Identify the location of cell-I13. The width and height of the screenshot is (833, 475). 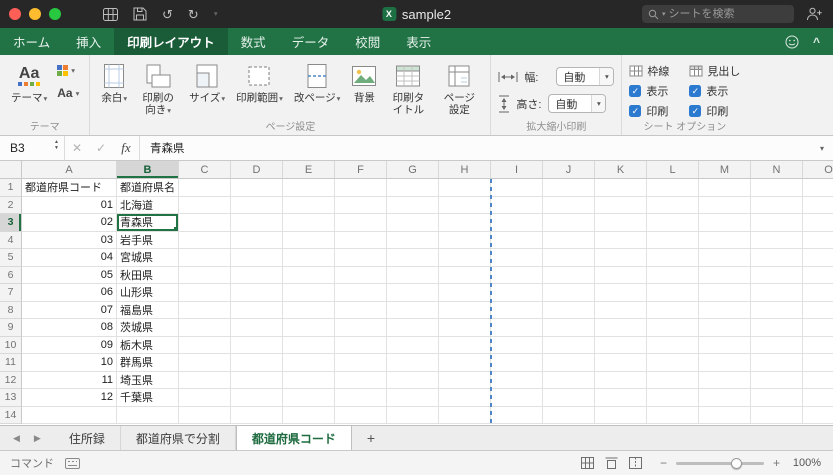
(517, 398).